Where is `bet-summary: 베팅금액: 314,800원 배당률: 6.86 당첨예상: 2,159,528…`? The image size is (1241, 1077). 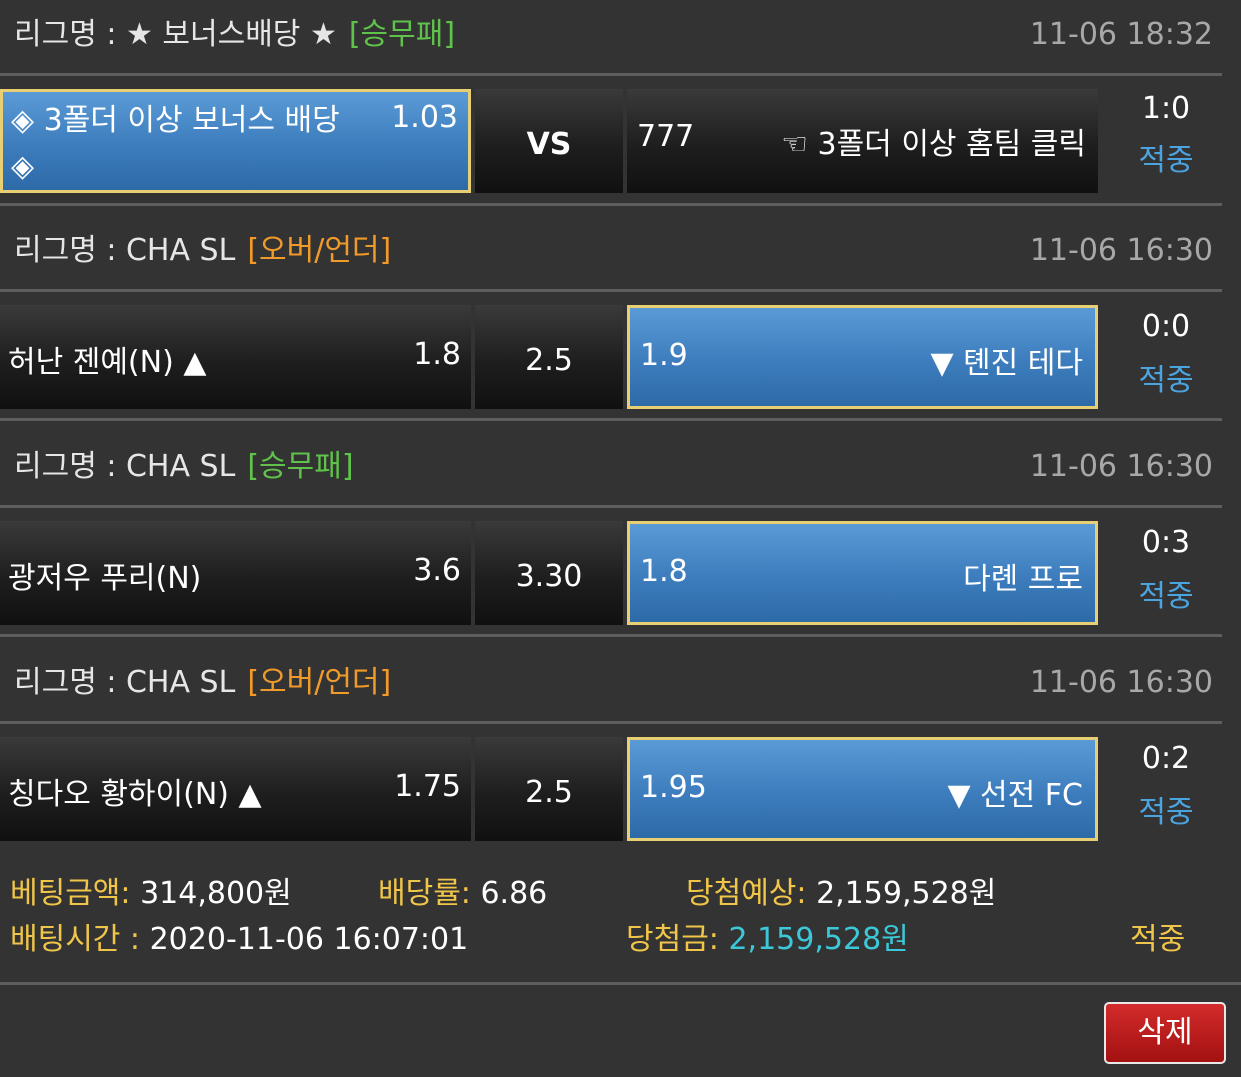
bet-summary: 베팅금액: 314,800원 배당률: 6.86 당첨예상: 2,159,528… is located at coordinates (620, 920).